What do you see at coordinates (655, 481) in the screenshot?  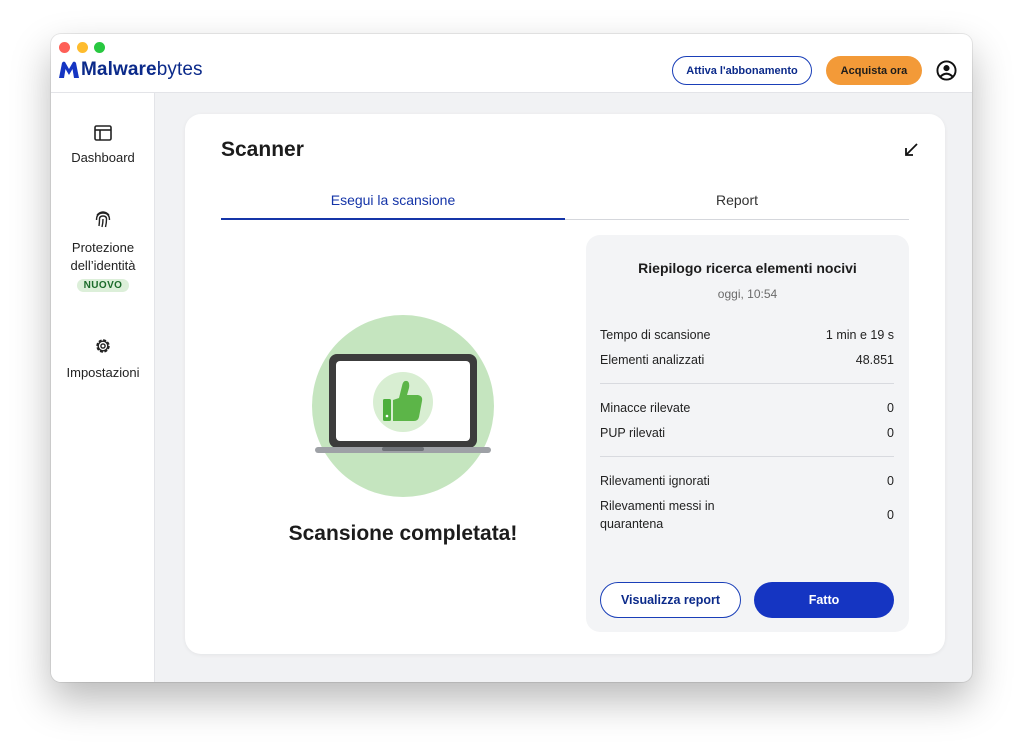 I see `summary-row-label: Rilevamenti ignorati` at bounding box center [655, 481].